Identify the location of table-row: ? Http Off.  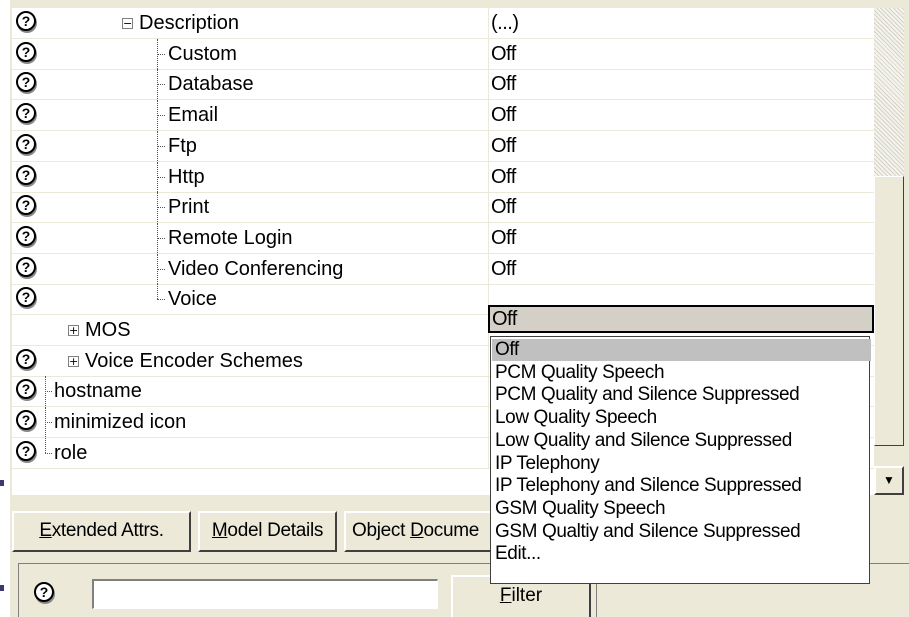
(443, 177).